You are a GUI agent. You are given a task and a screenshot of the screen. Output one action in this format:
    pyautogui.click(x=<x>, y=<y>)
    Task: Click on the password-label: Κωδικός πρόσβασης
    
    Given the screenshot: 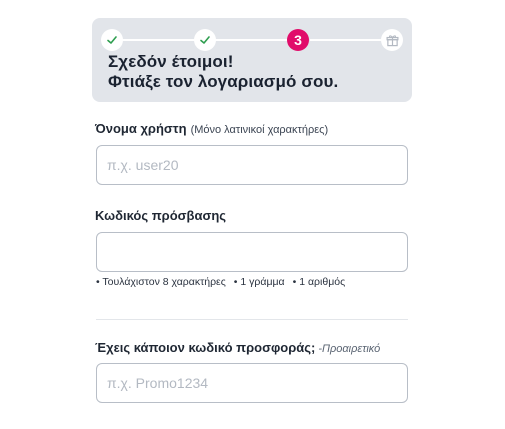 What is the action you would take?
    pyautogui.click(x=160, y=215)
    